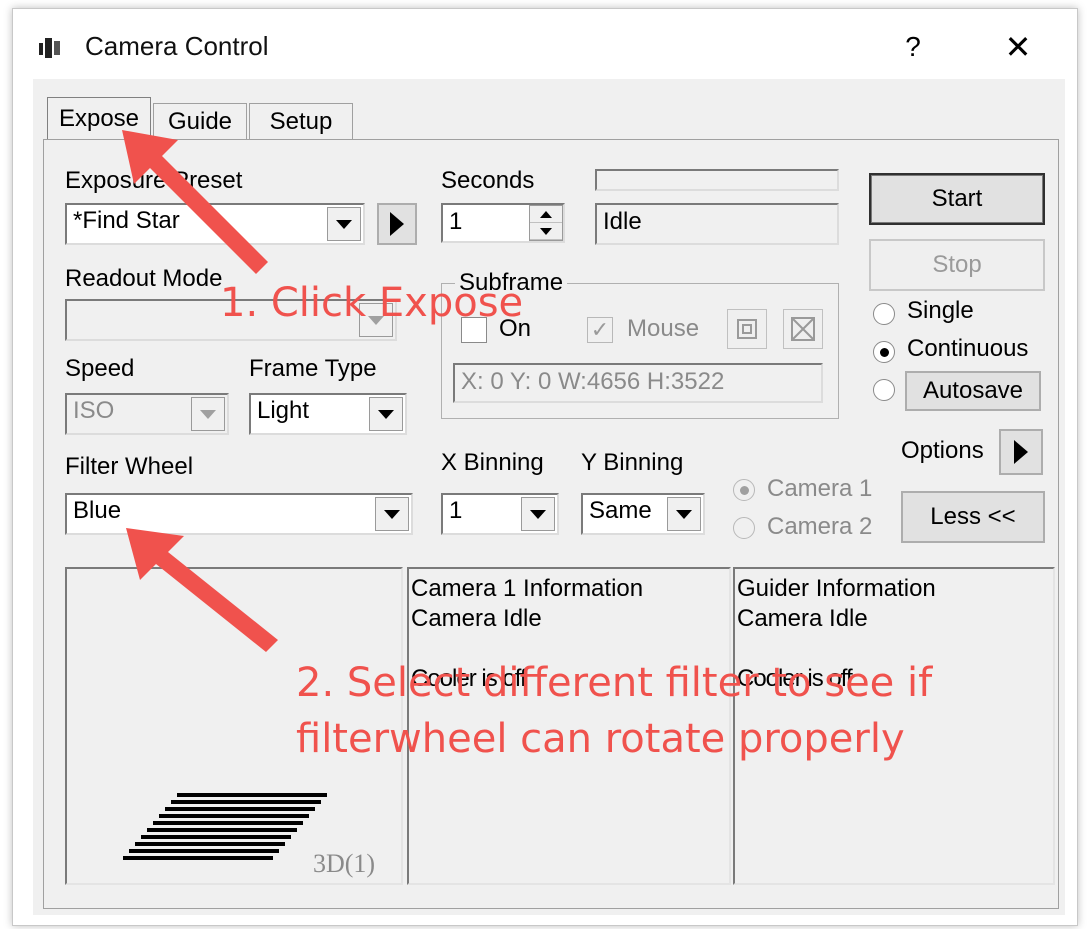 The height and width of the screenshot is (929, 1090). I want to click on less-button: Less <<, so click(973, 517).